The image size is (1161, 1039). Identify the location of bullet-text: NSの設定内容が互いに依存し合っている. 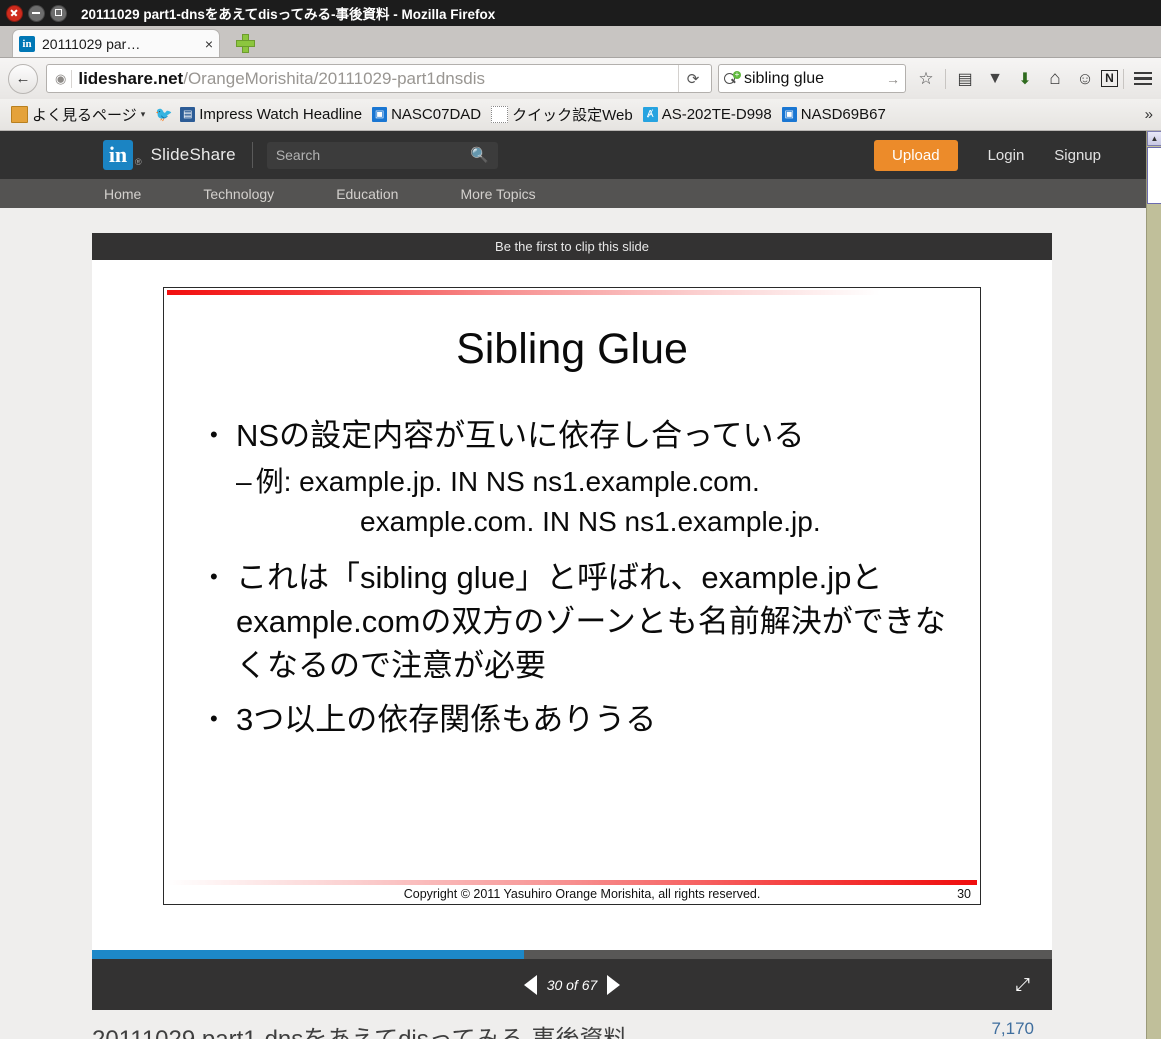
(520, 435).